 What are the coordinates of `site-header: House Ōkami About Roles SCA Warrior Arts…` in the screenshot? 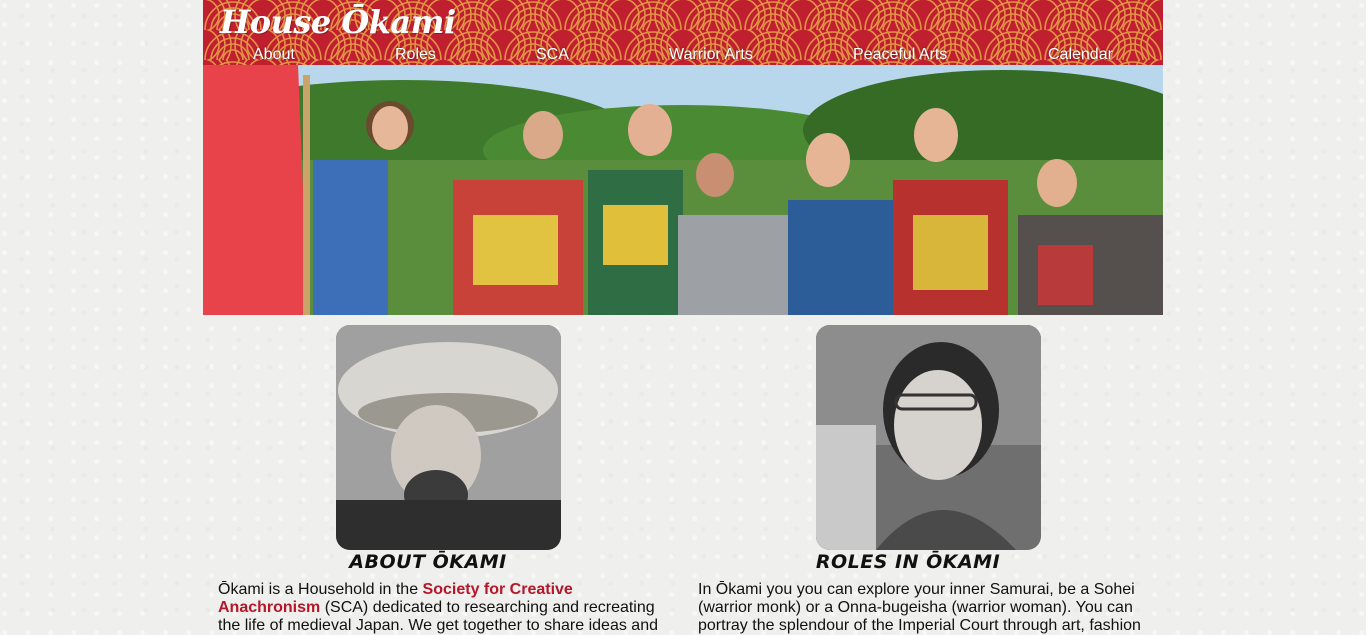 It's located at (683, 32).